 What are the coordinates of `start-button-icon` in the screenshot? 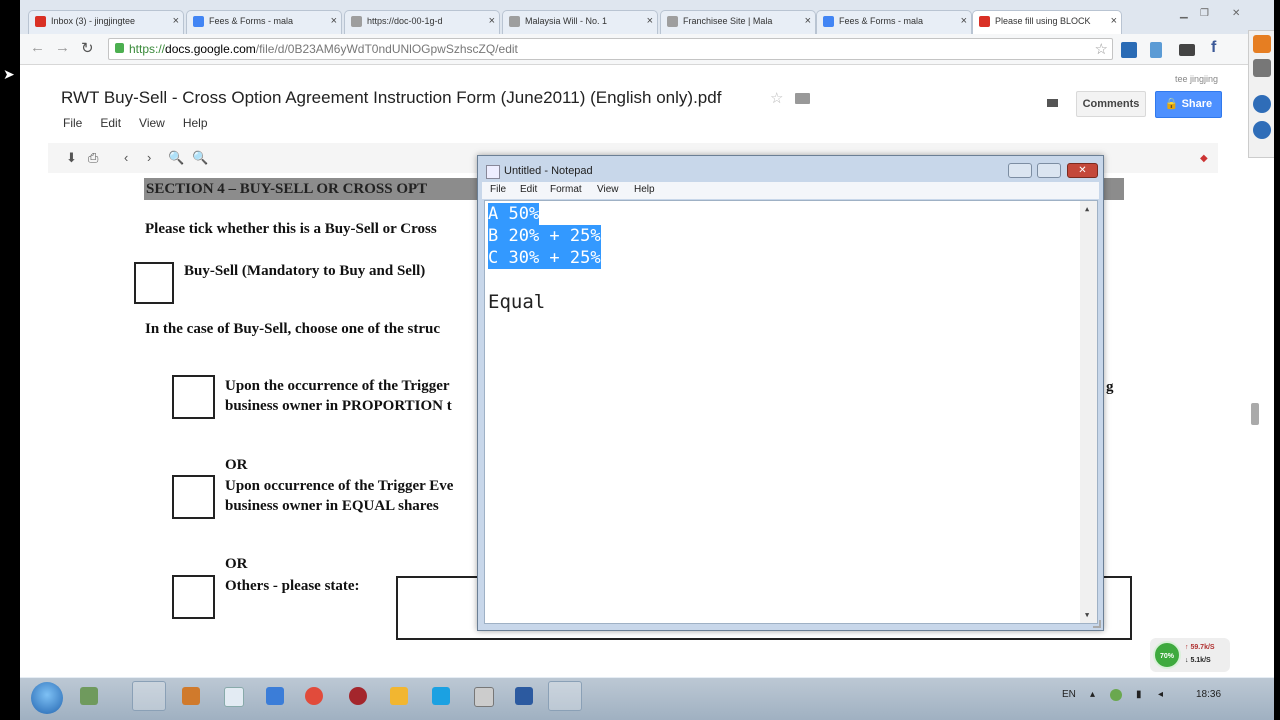 It's located at (47, 698).